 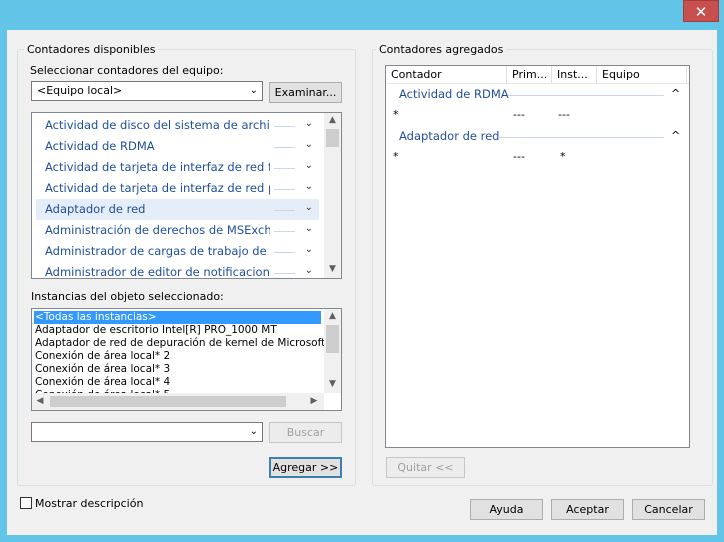 I want to click on instance-item: Conexión de área local* 2, so click(x=177, y=356).